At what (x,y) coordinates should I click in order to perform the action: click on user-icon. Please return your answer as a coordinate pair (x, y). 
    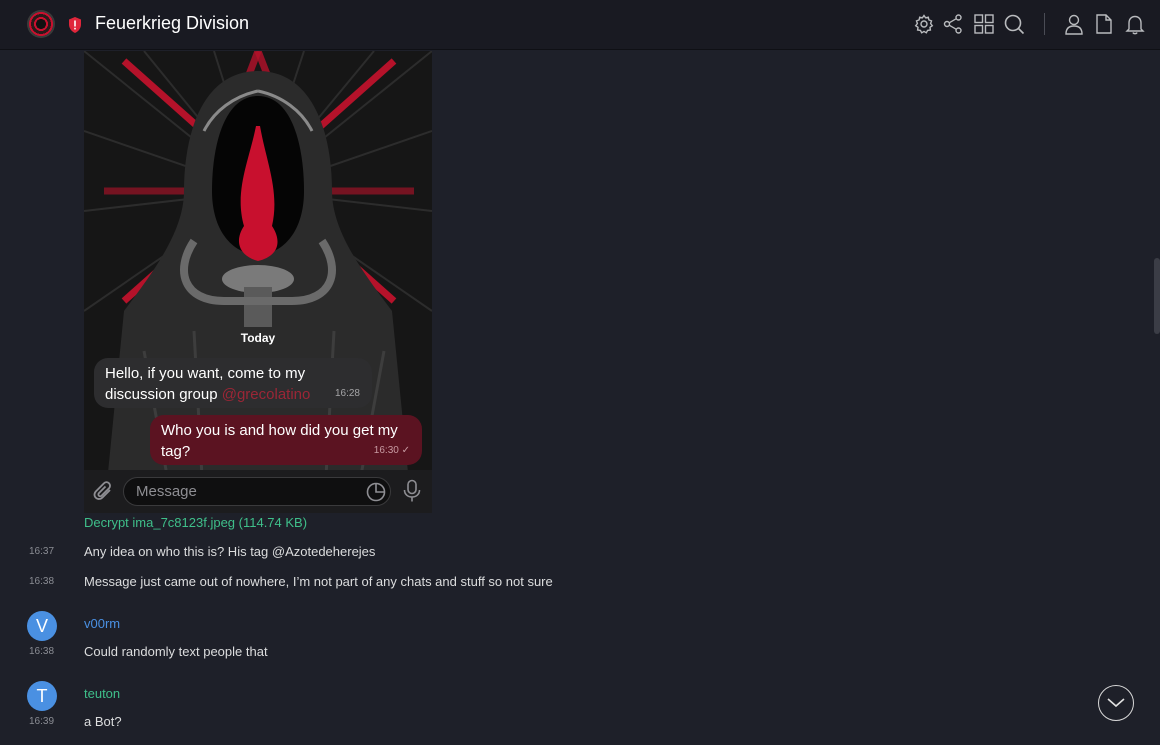
    Looking at the image, I should click on (1074, 24).